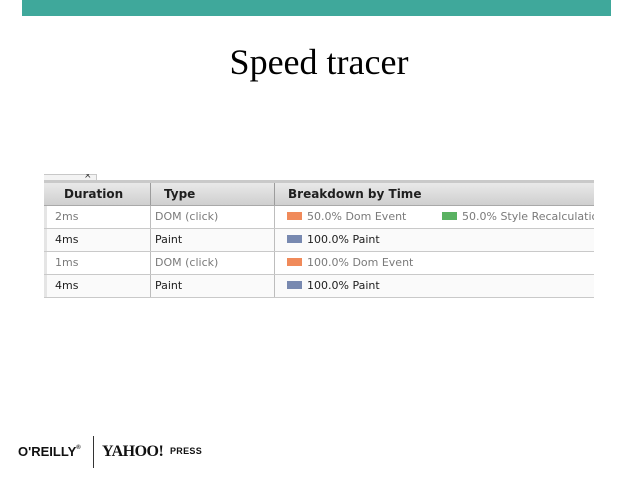 This screenshot has width=638, height=478. I want to click on breakdown-segment: 50.0% Style Recalculation, so click(518, 217).